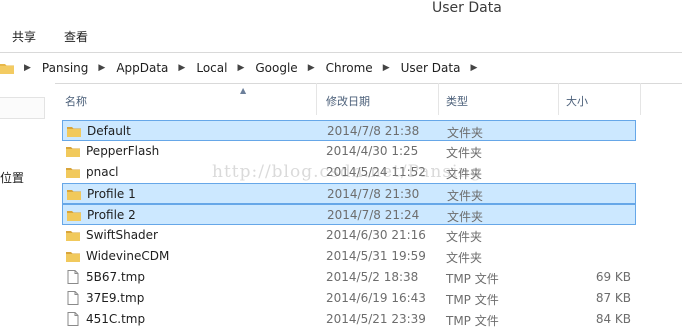 The image size is (682, 330). I want to click on column-name: 名称, so click(76, 101).